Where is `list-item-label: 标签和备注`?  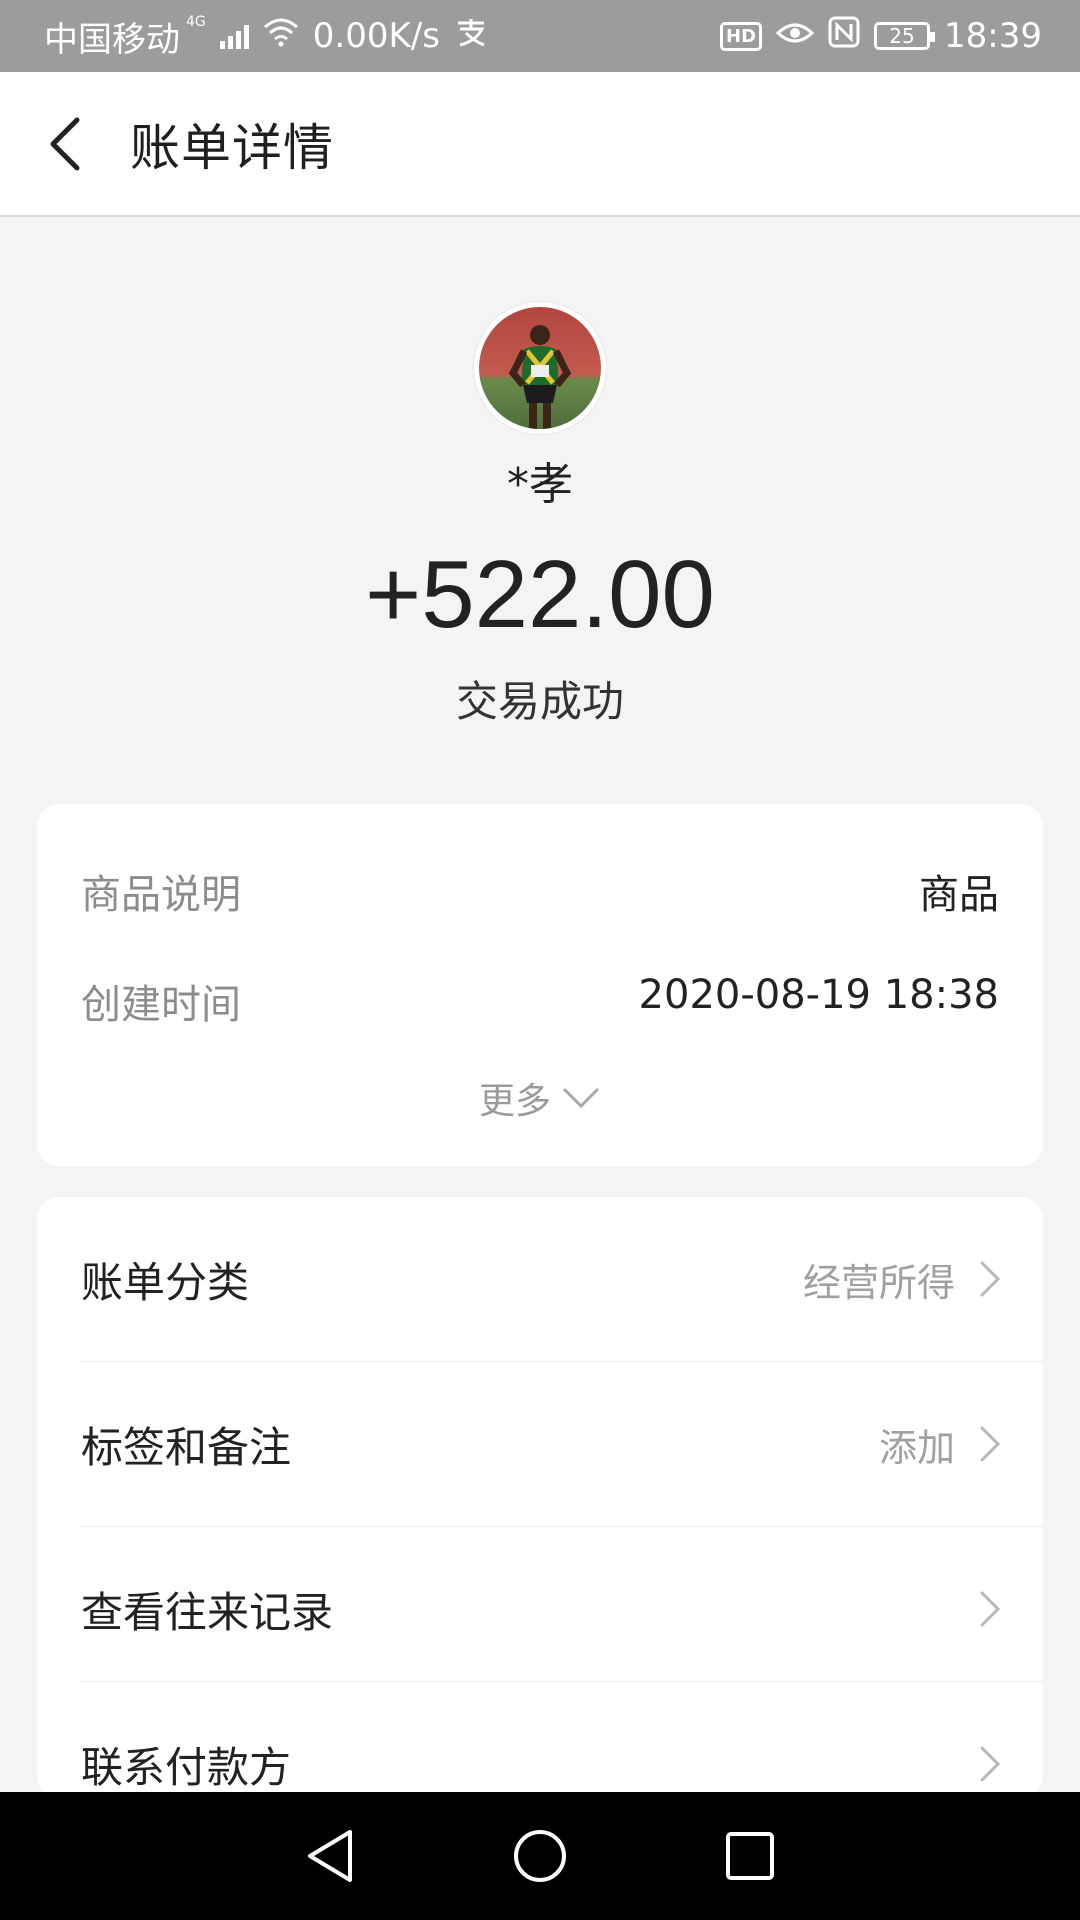 list-item-label: 标签和备注 is located at coordinates (186, 1447).